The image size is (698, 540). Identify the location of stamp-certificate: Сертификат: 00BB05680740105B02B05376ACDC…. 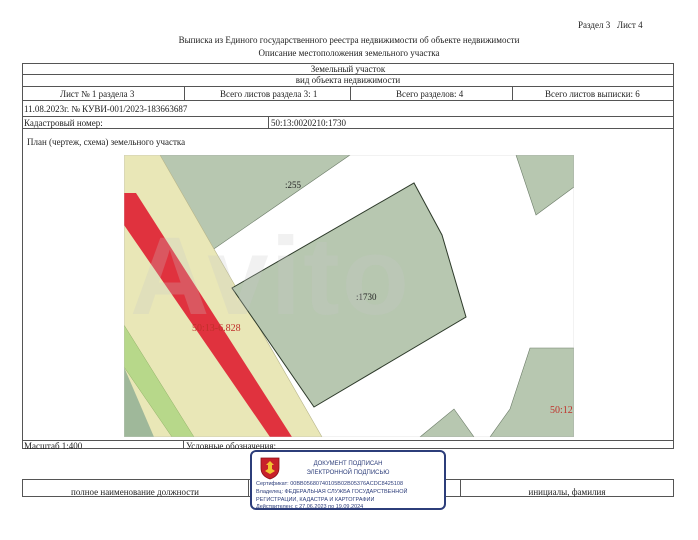
(330, 484).